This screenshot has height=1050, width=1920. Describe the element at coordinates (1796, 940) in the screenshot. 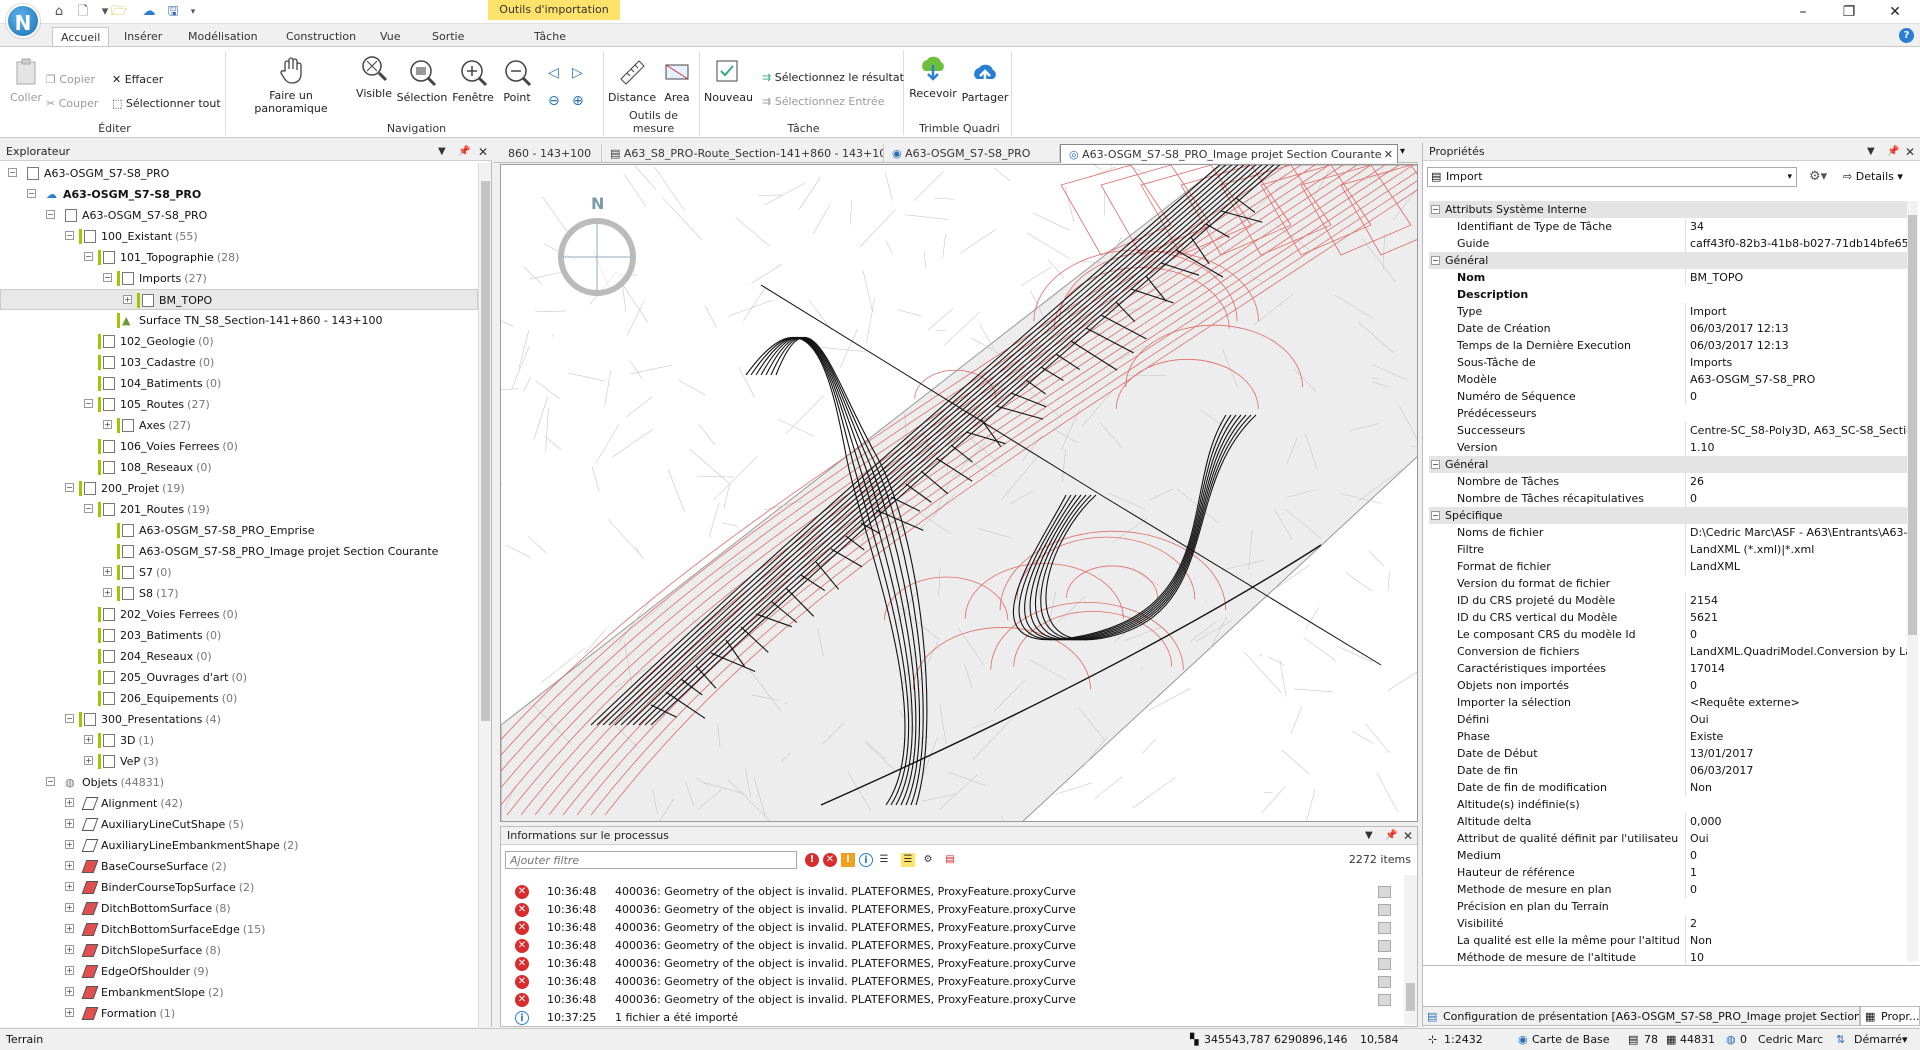

I see `property-value: Non` at that location.